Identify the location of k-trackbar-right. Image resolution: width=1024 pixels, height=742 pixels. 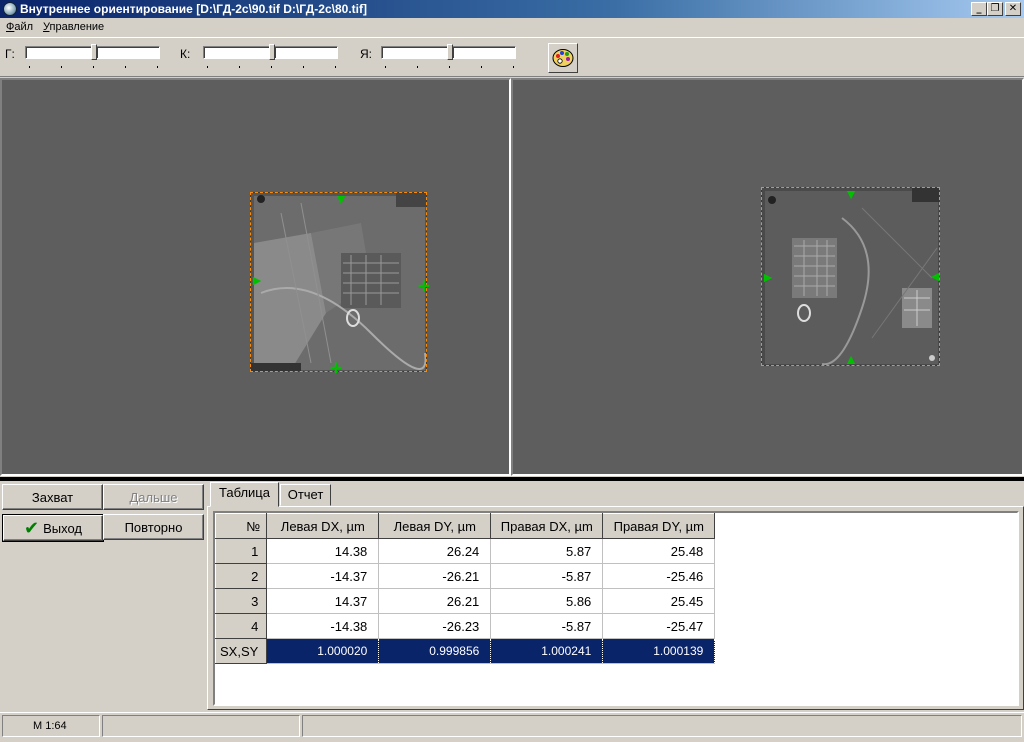
(306, 52).